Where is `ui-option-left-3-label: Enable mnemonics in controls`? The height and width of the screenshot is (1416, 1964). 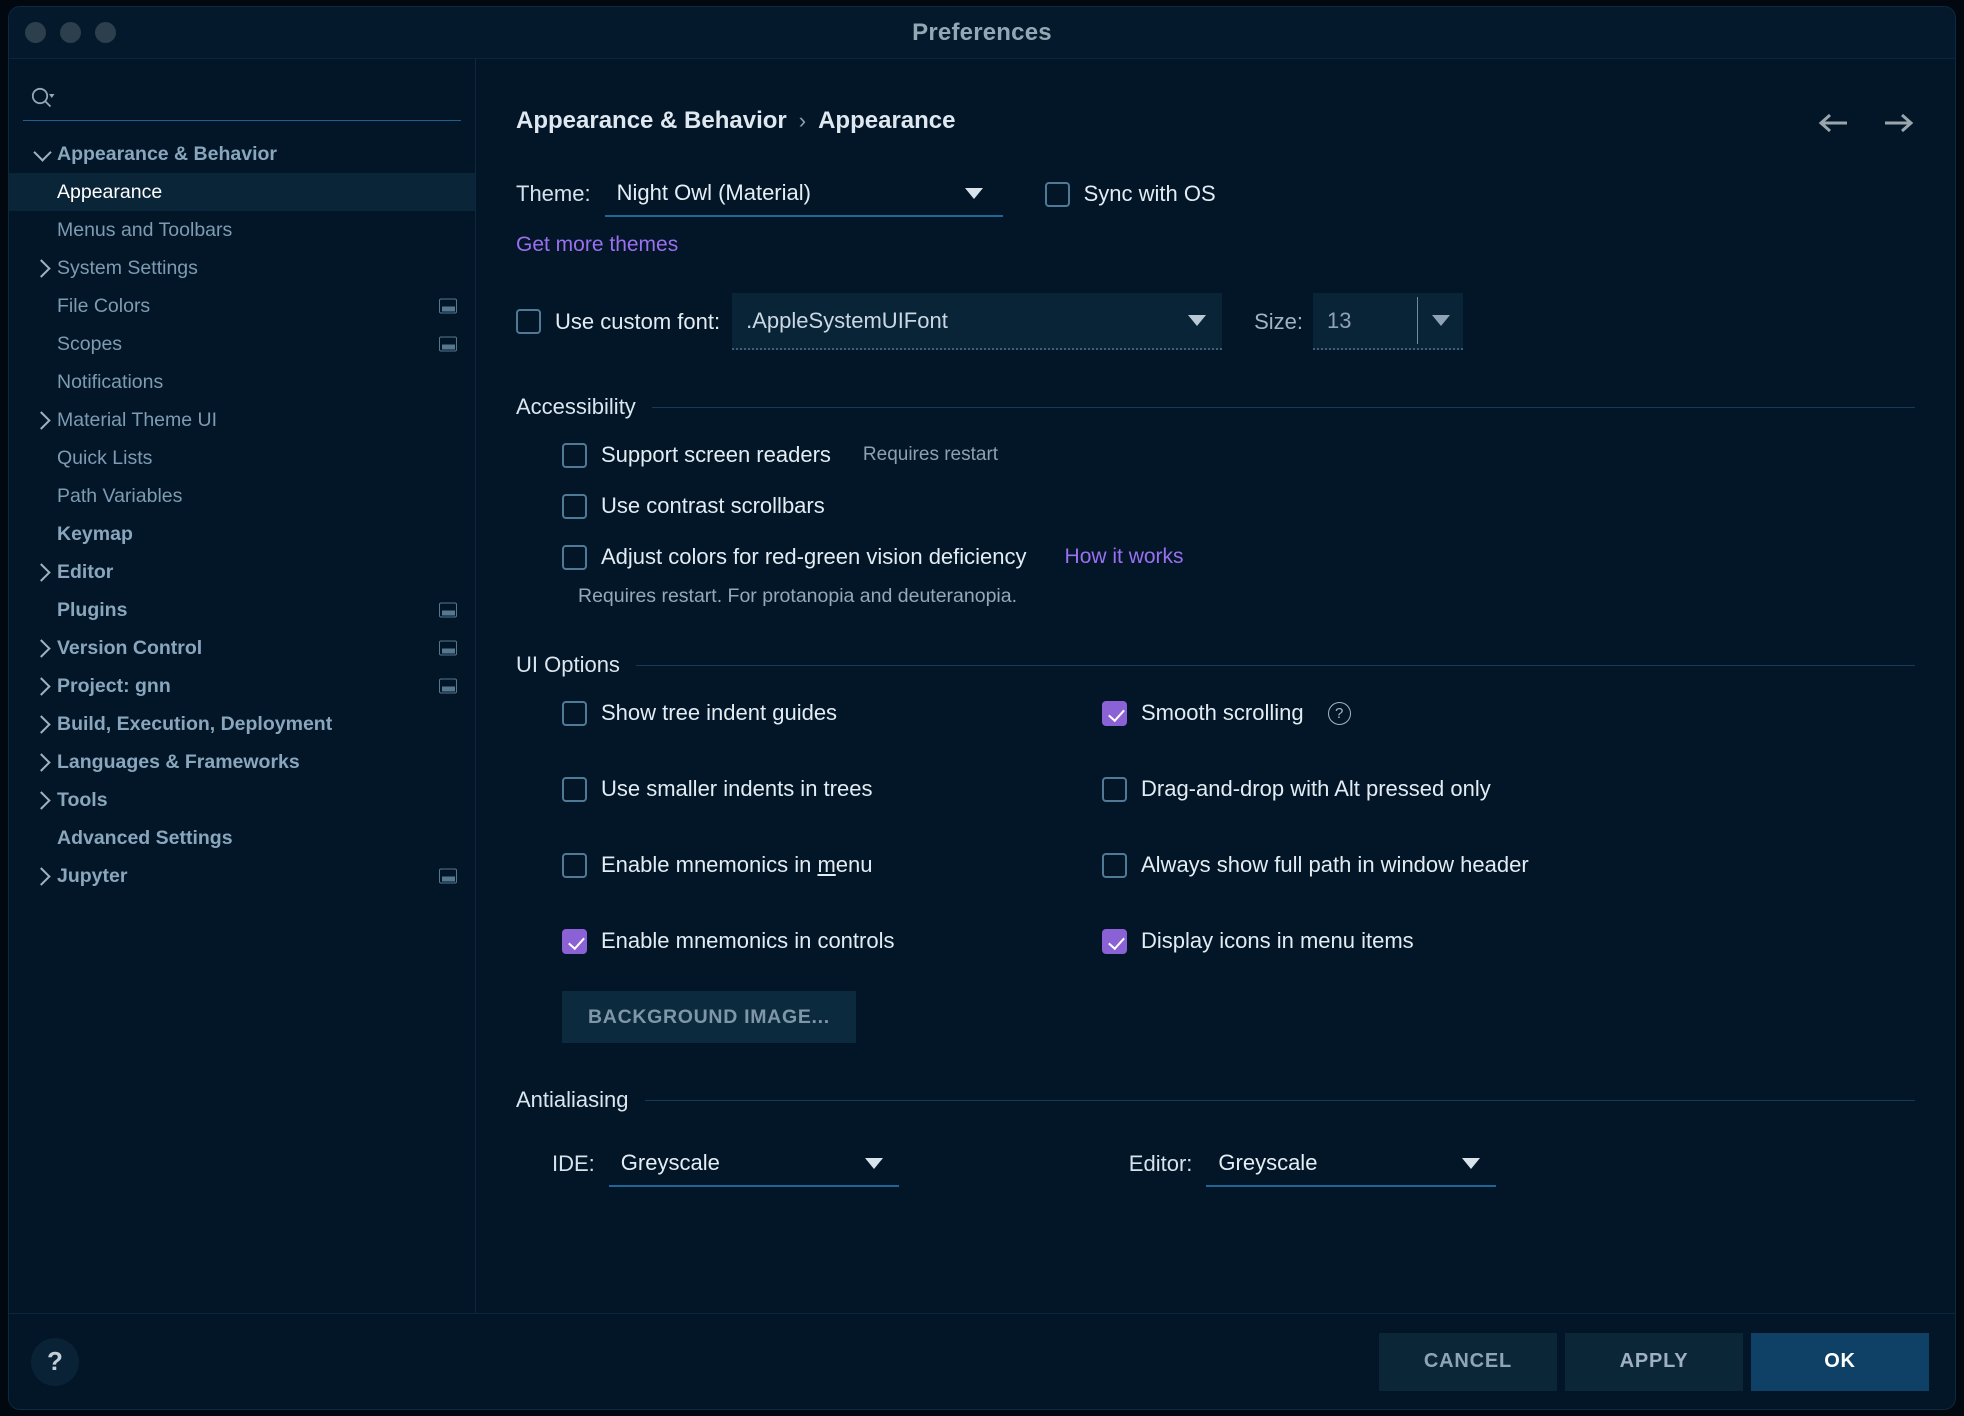
ui-option-left-3-label: Enable mnemonics in controls is located at coordinates (748, 940).